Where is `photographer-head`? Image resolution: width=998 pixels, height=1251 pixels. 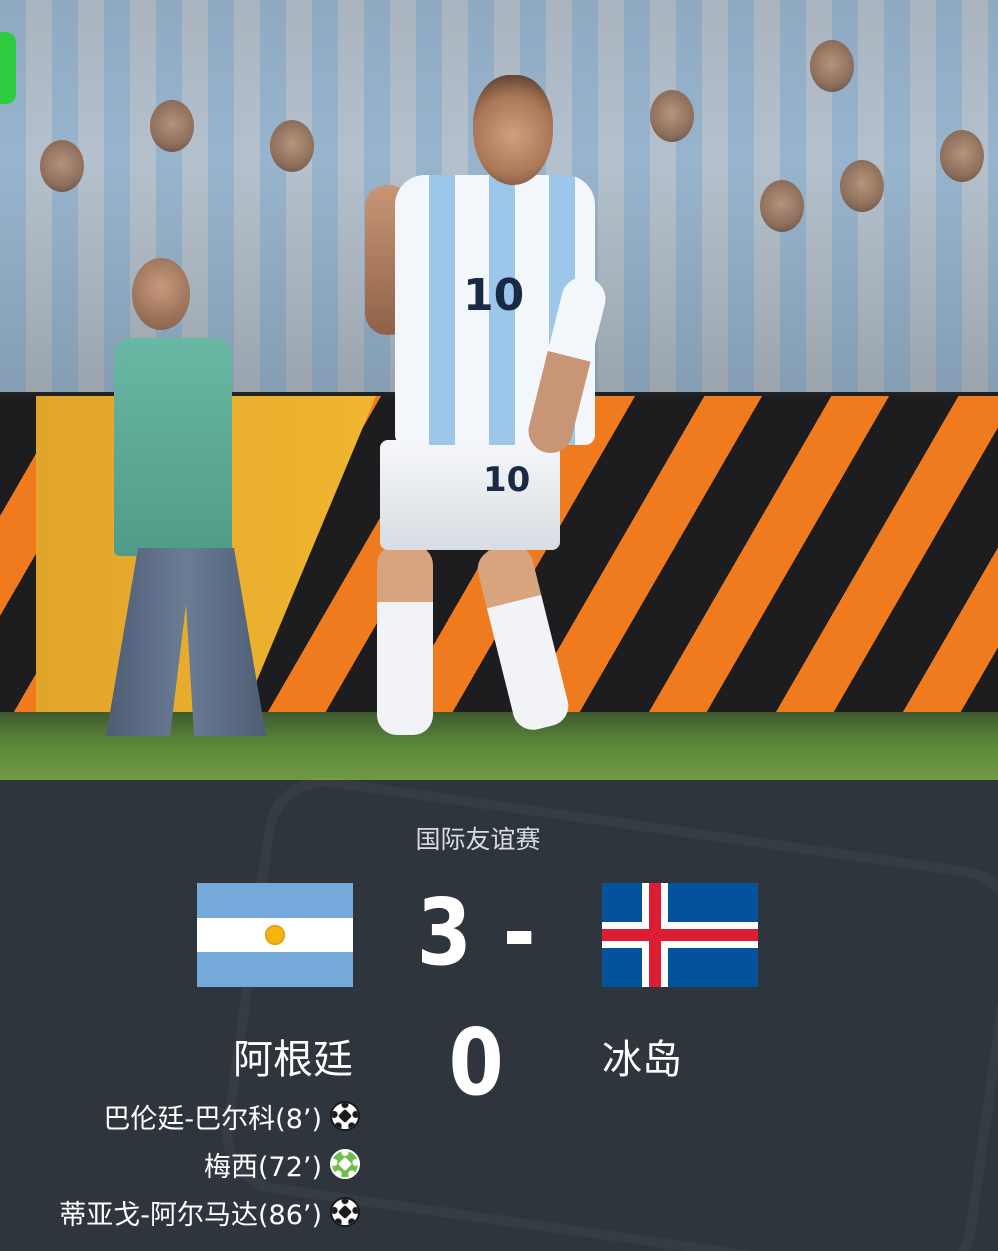 photographer-head is located at coordinates (161, 294).